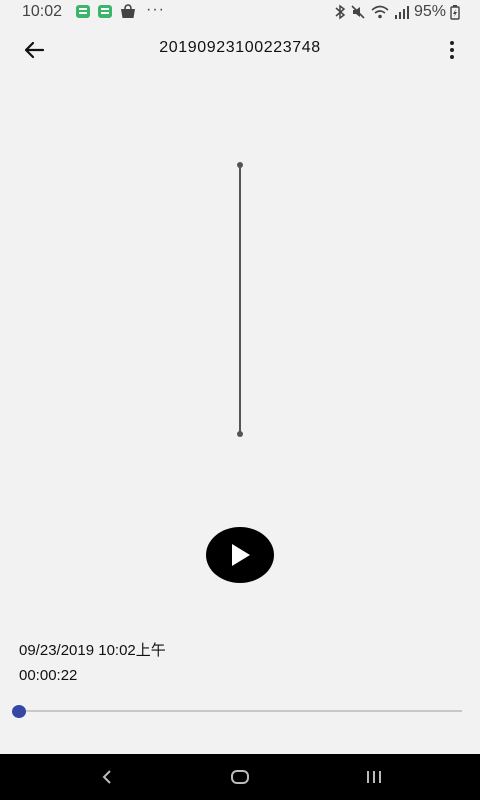  I want to click on battery-charging-icon, so click(455, 12).